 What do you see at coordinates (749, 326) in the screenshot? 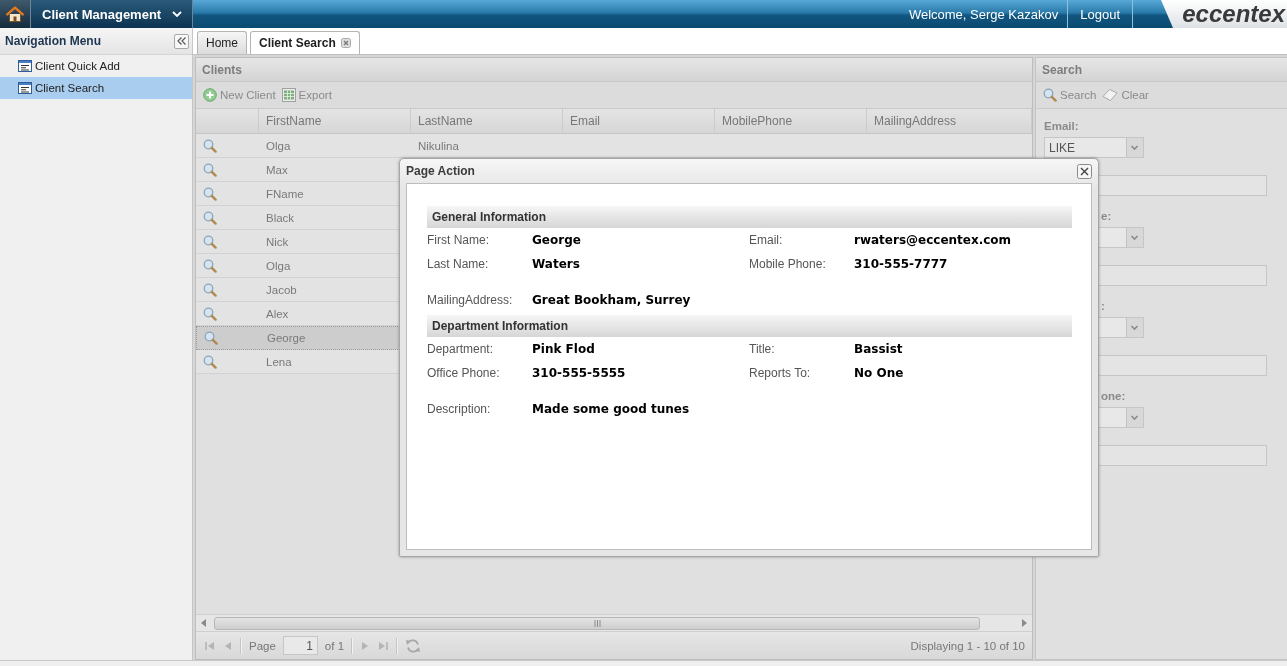
I see `section-header: Department Information` at bounding box center [749, 326].